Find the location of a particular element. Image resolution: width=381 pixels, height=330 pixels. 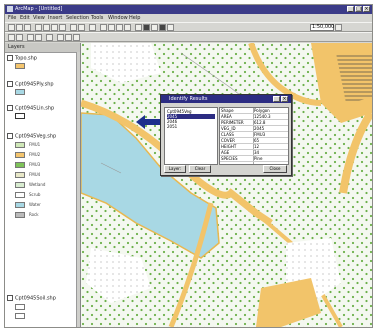

minimize-button: _ is located at coordinates (350, 9).